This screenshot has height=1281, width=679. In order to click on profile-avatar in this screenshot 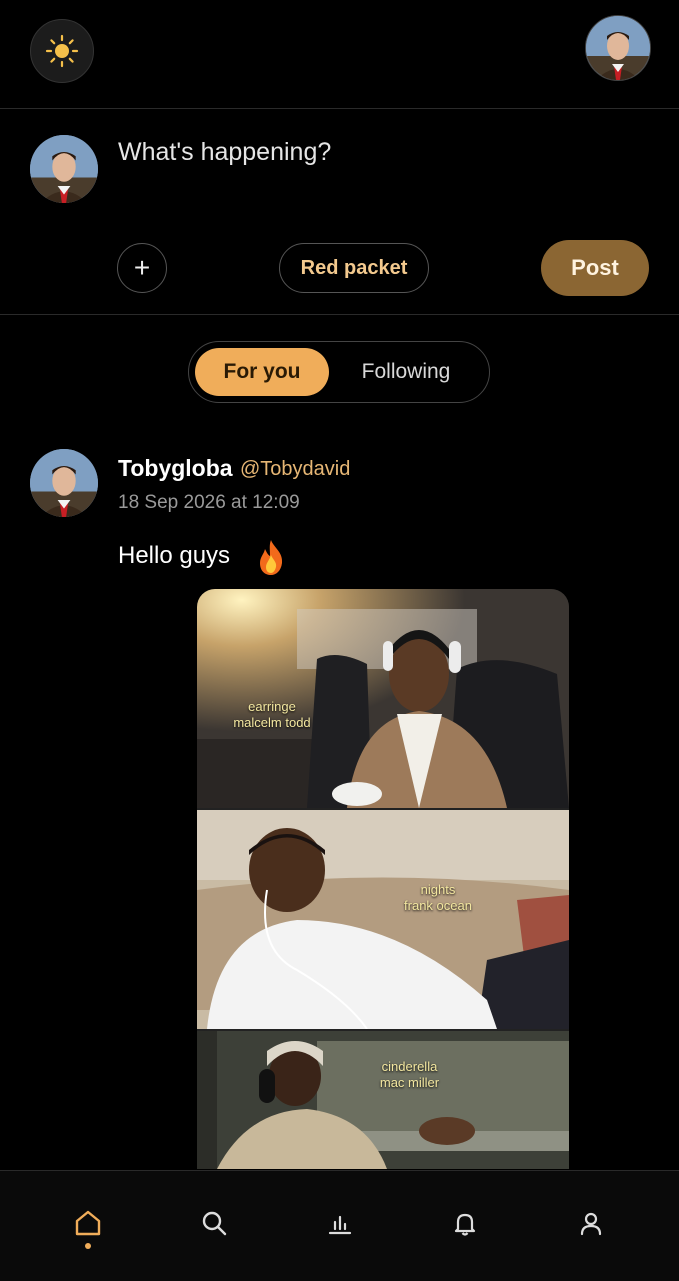, I will do `click(618, 48)`.